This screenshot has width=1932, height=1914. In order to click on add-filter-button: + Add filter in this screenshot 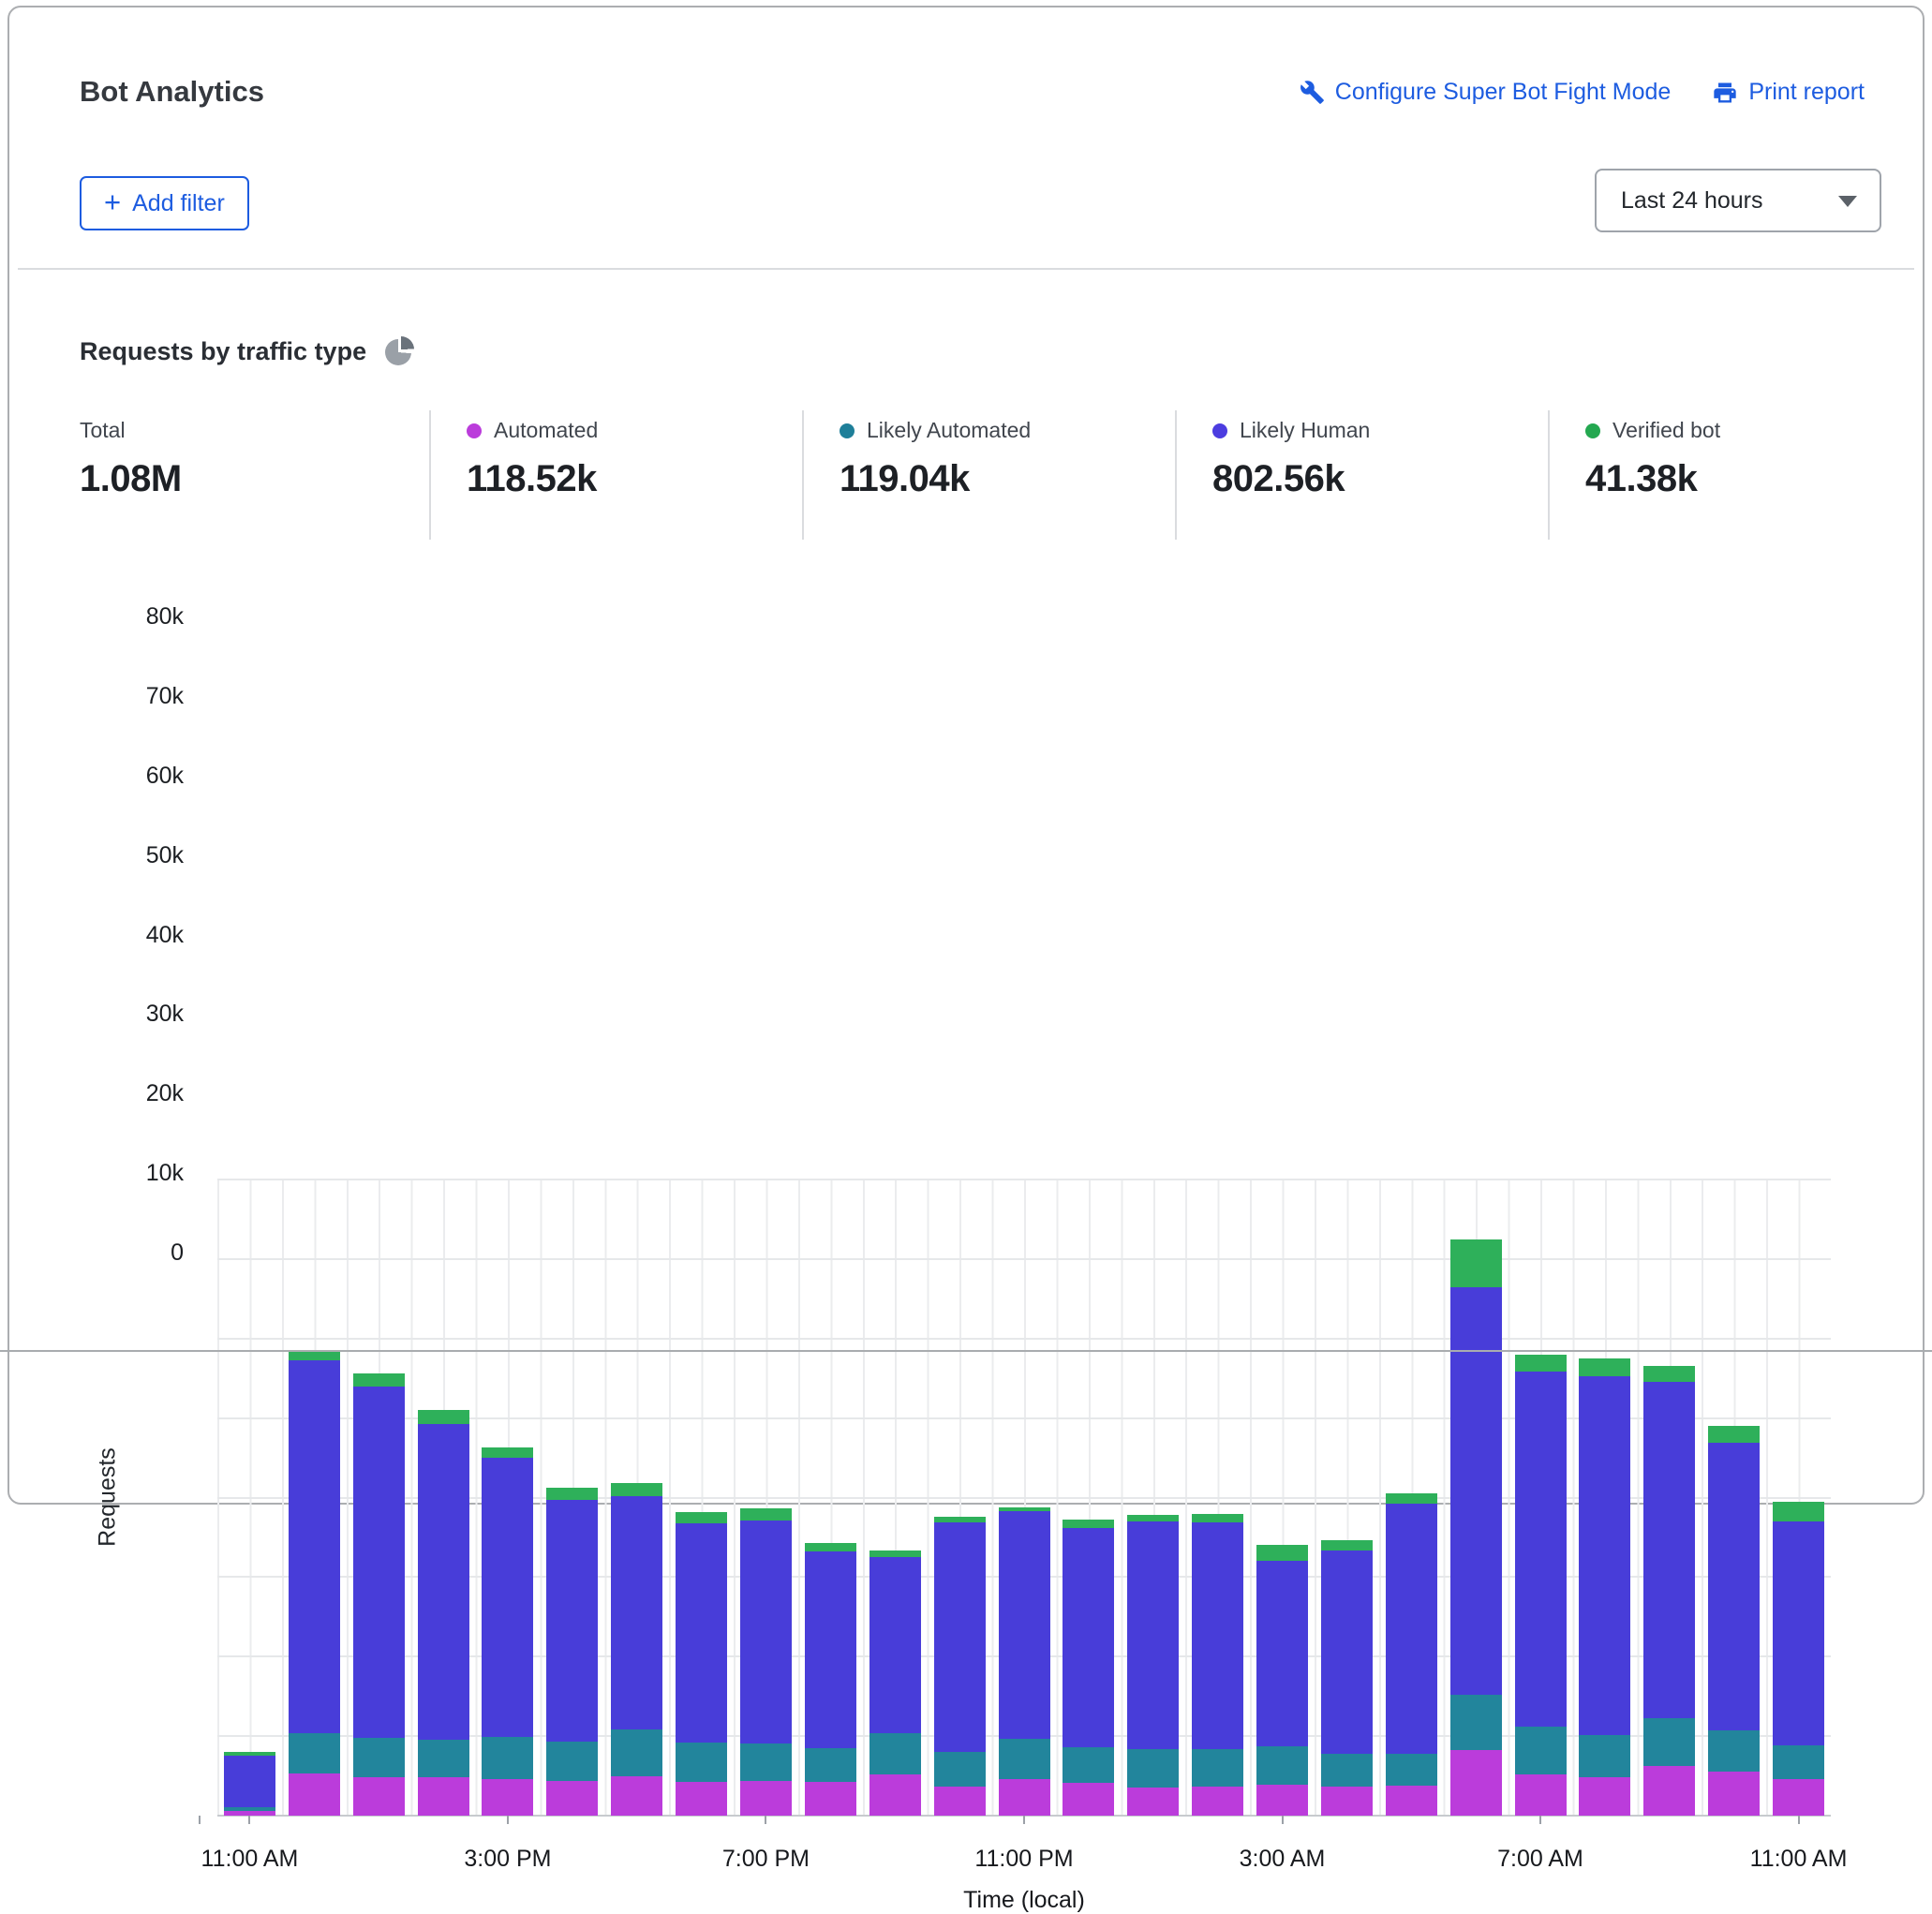, I will do `click(164, 203)`.